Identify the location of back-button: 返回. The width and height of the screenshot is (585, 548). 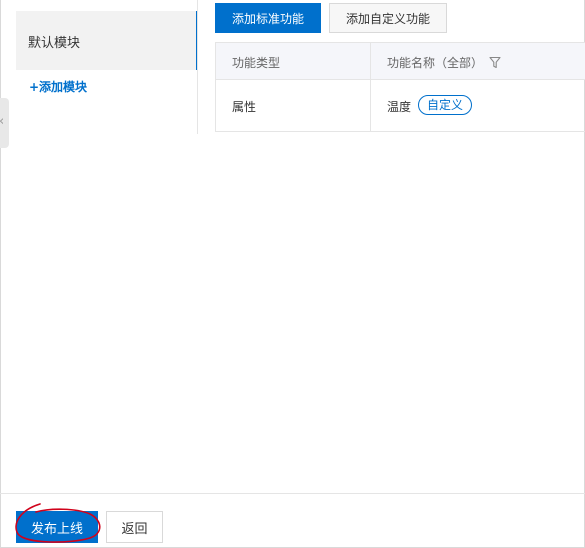
(134, 527).